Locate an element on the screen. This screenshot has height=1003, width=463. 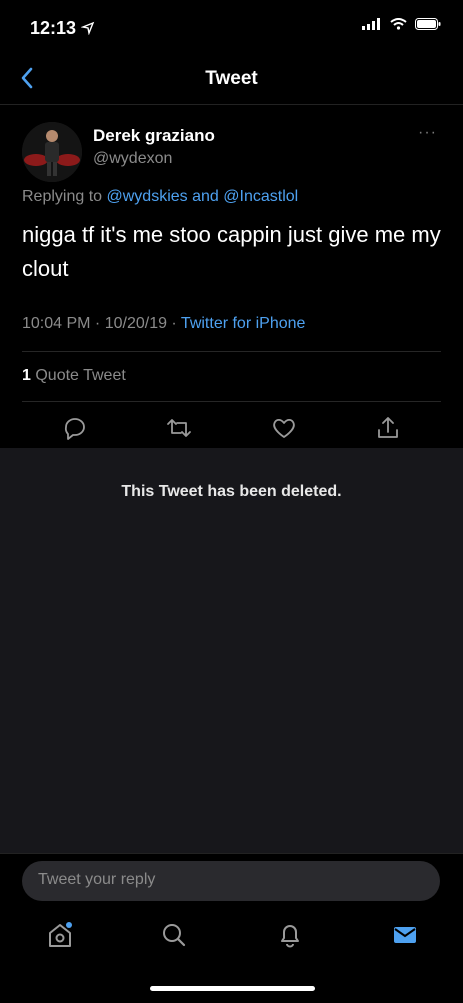
tweet-meta: 10:04 PM · 10/20/19 · Twitter for iPhone is located at coordinates (163, 324).